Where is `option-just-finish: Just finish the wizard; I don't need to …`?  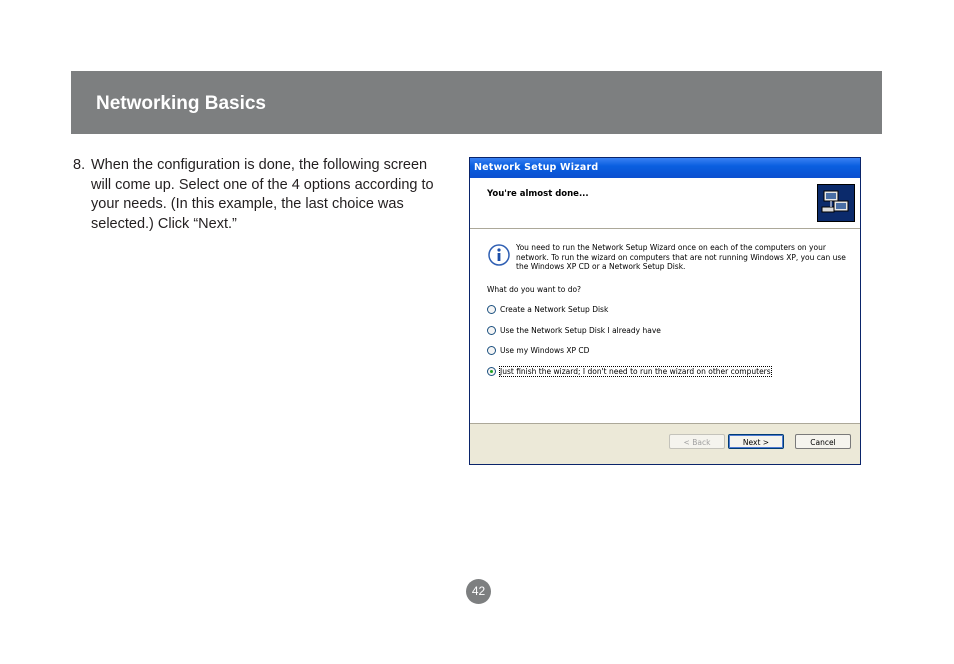
option-just-finish: Just finish the wizard; I don't need to … is located at coordinates (629, 371).